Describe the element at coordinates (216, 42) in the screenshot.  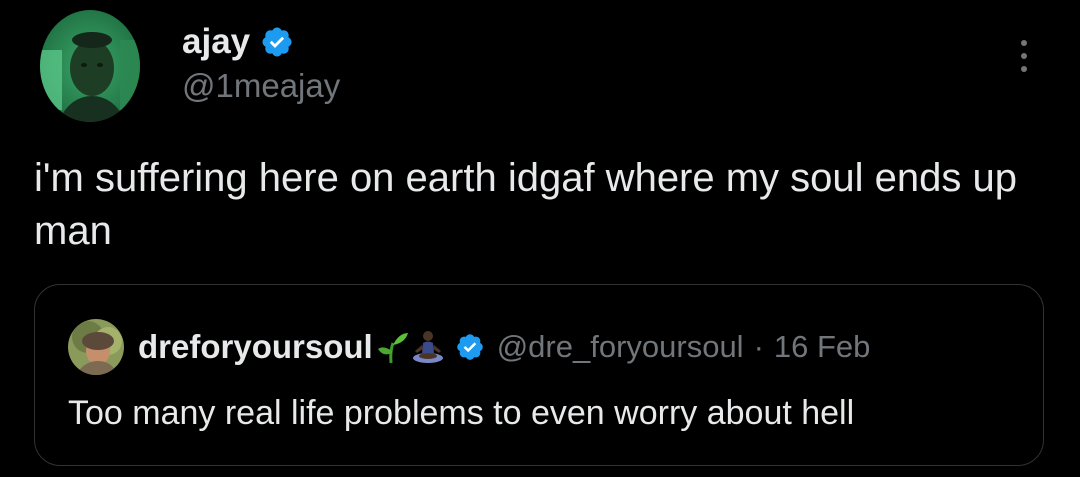
I see `author-display-name: ajay` at that location.